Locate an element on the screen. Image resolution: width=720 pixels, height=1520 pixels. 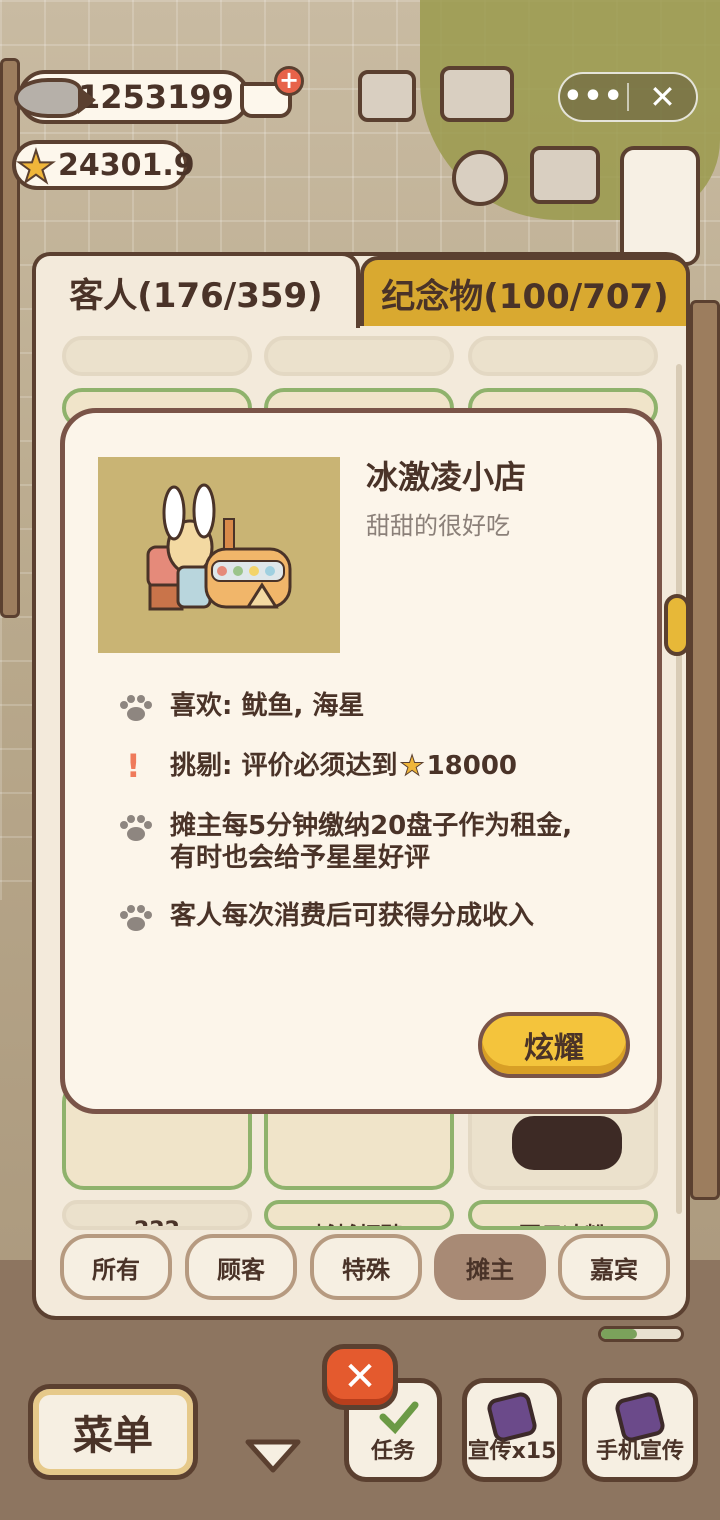
rent-row: 摊主每5分钟缴纳20盘子作为租金, 有时也会给予星星好评 is located at coordinates (376, 842).